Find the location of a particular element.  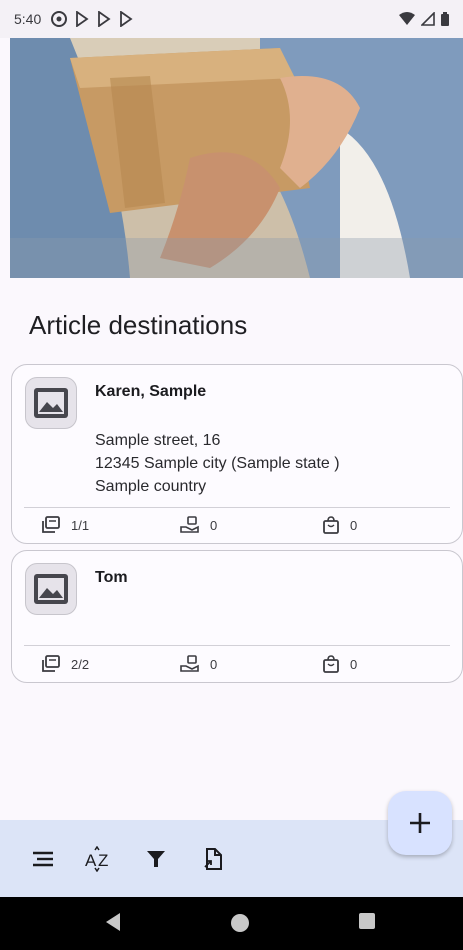

system-nav-bar is located at coordinates (231, 923).